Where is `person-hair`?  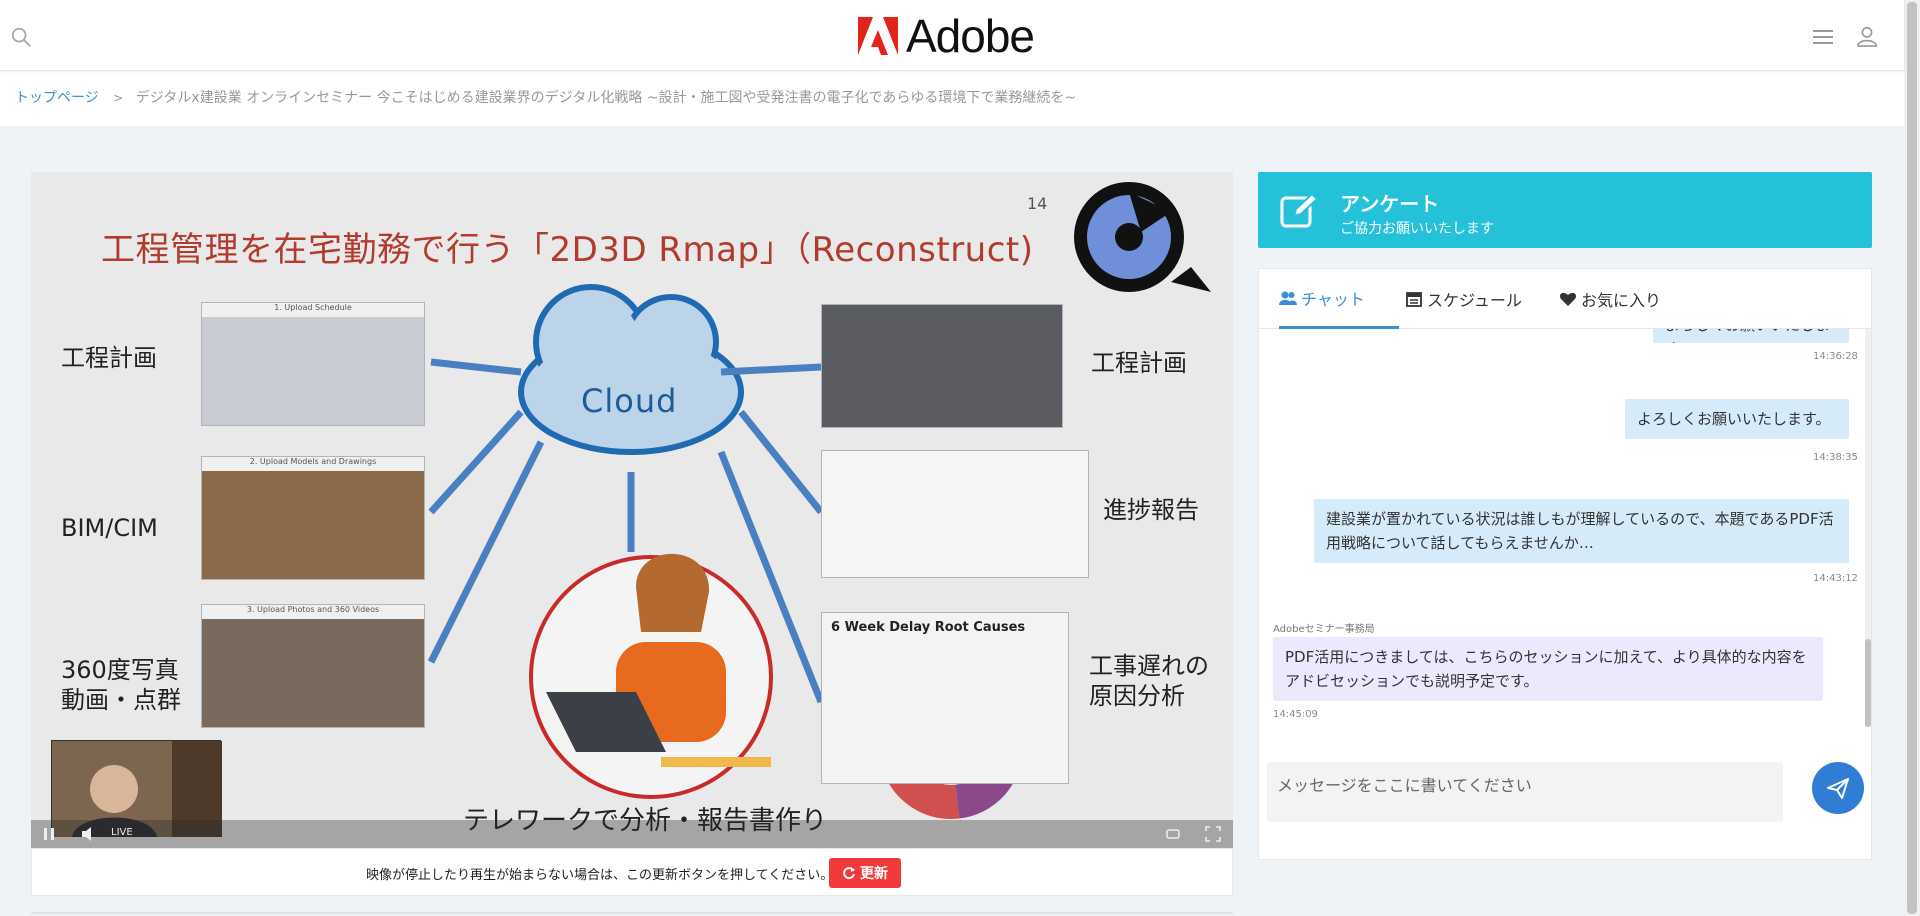 person-hair is located at coordinates (673, 592).